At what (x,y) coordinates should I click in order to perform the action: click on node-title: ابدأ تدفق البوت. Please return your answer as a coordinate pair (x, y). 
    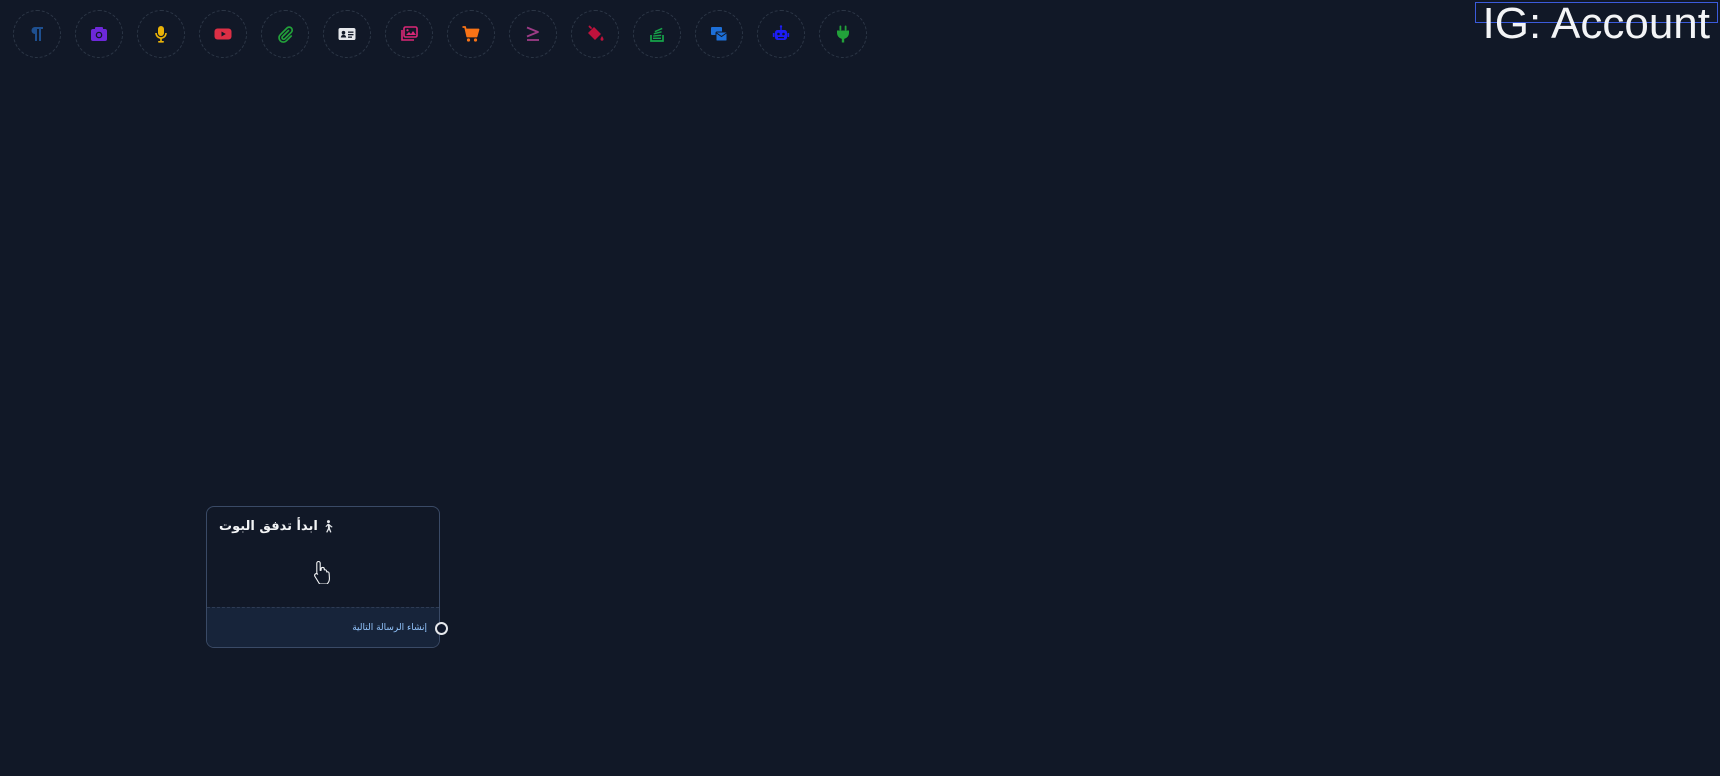
    Looking at the image, I should click on (268, 526).